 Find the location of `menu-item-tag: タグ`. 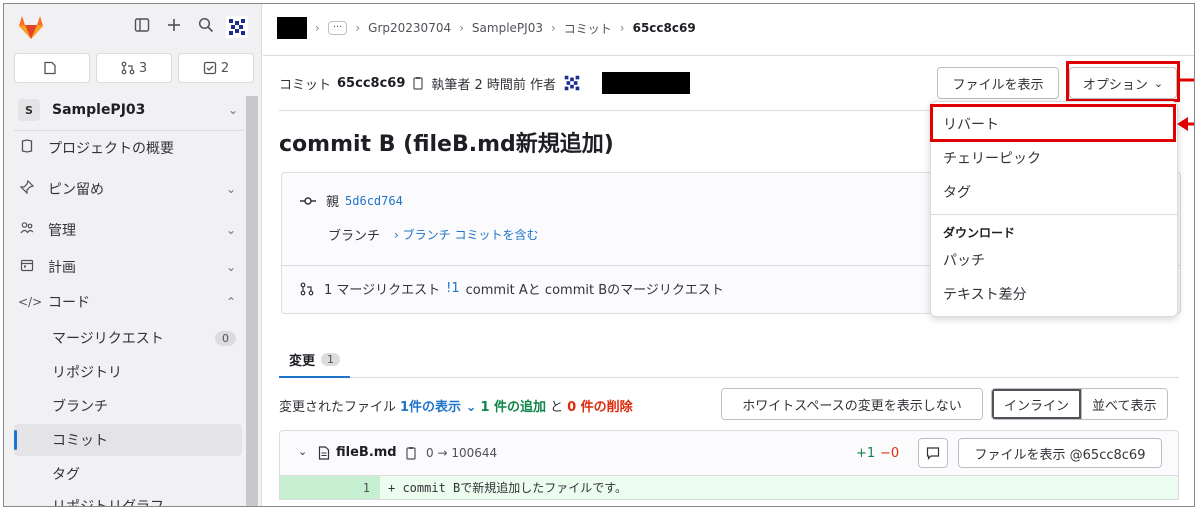

menu-item-tag: タグ is located at coordinates (1054, 192).